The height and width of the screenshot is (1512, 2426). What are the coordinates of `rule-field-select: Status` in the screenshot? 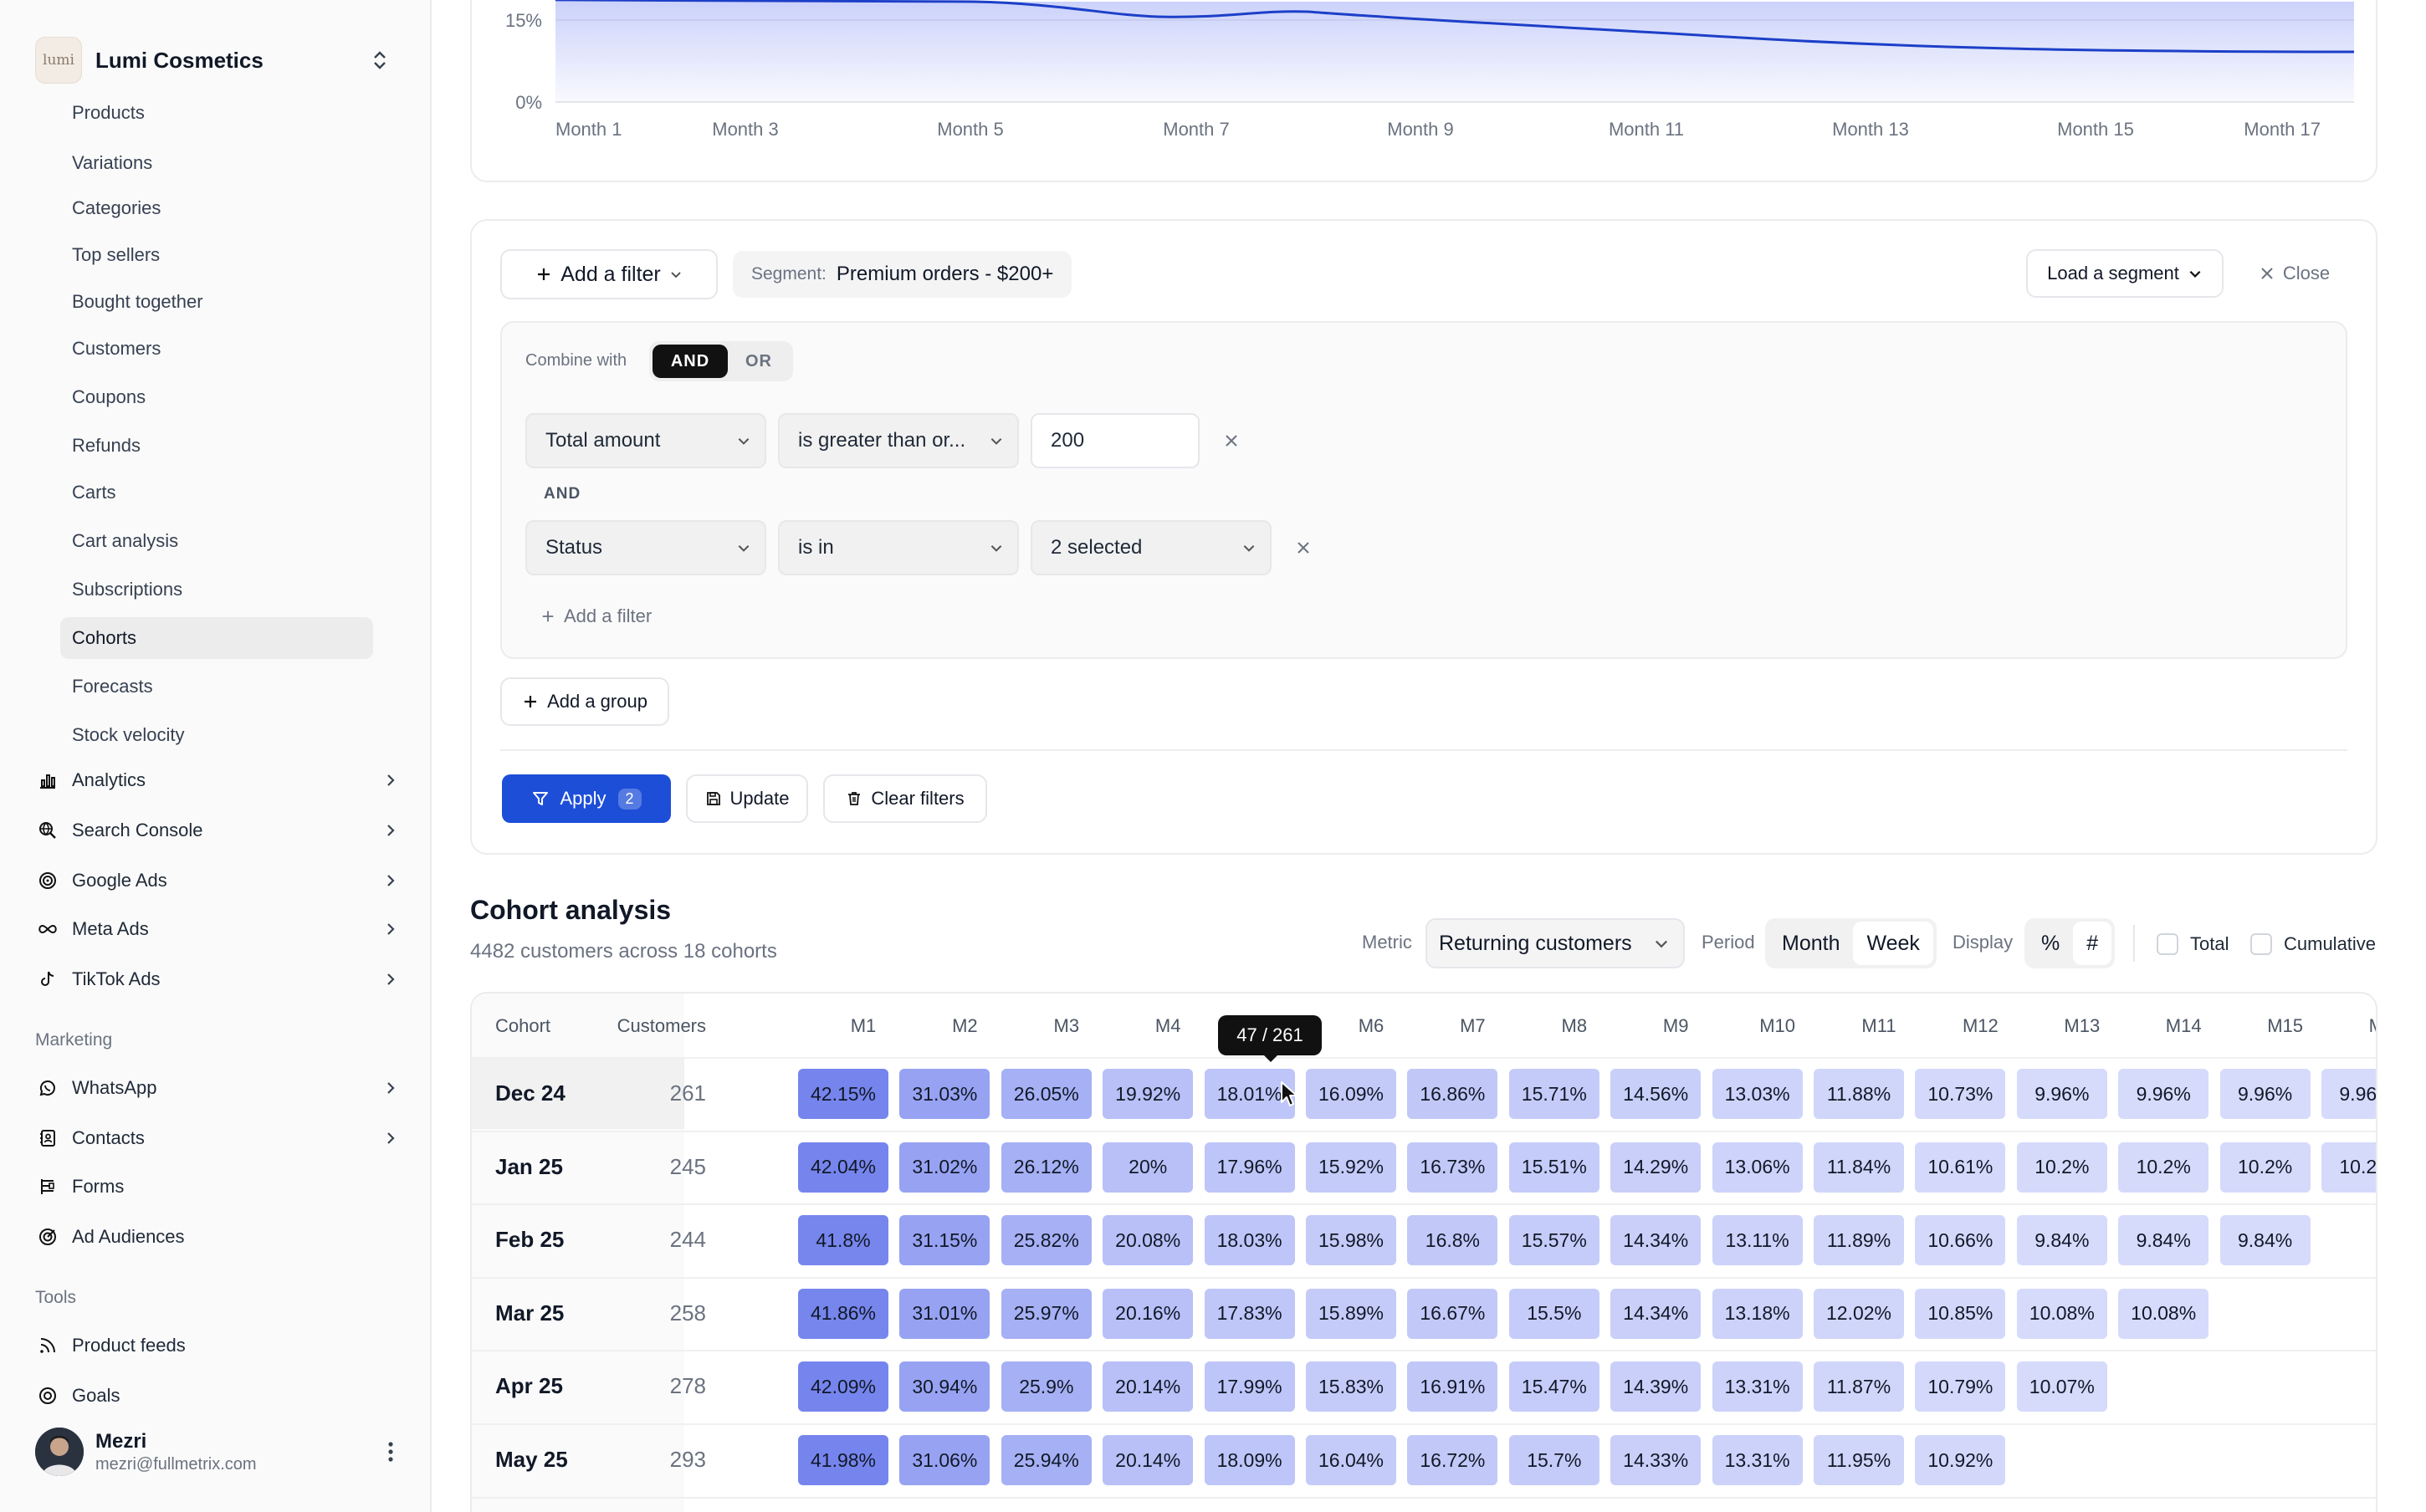 It's located at (645, 547).